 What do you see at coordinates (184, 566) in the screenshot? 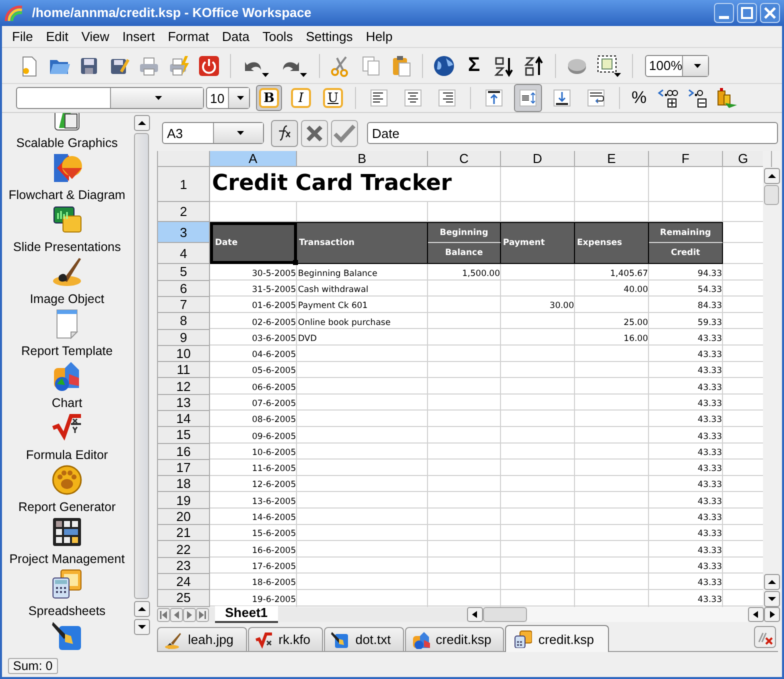
I see `row-header: 23` at bounding box center [184, 566].